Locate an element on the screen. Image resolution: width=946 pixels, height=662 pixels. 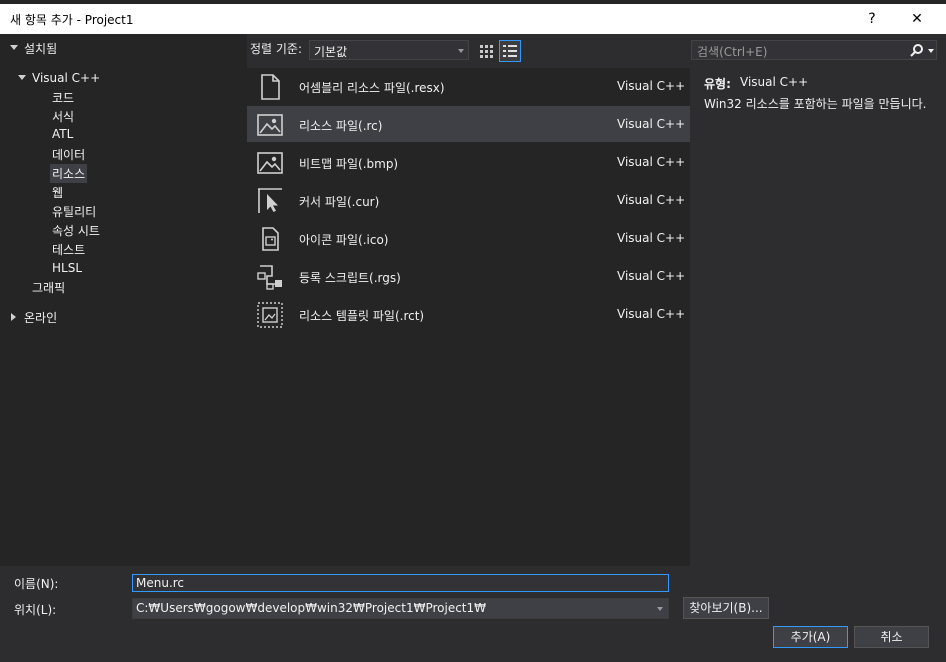
list-item: 리소스 템플릿 파일(.rct) Visual C++ is located at coordinates (468, 314).